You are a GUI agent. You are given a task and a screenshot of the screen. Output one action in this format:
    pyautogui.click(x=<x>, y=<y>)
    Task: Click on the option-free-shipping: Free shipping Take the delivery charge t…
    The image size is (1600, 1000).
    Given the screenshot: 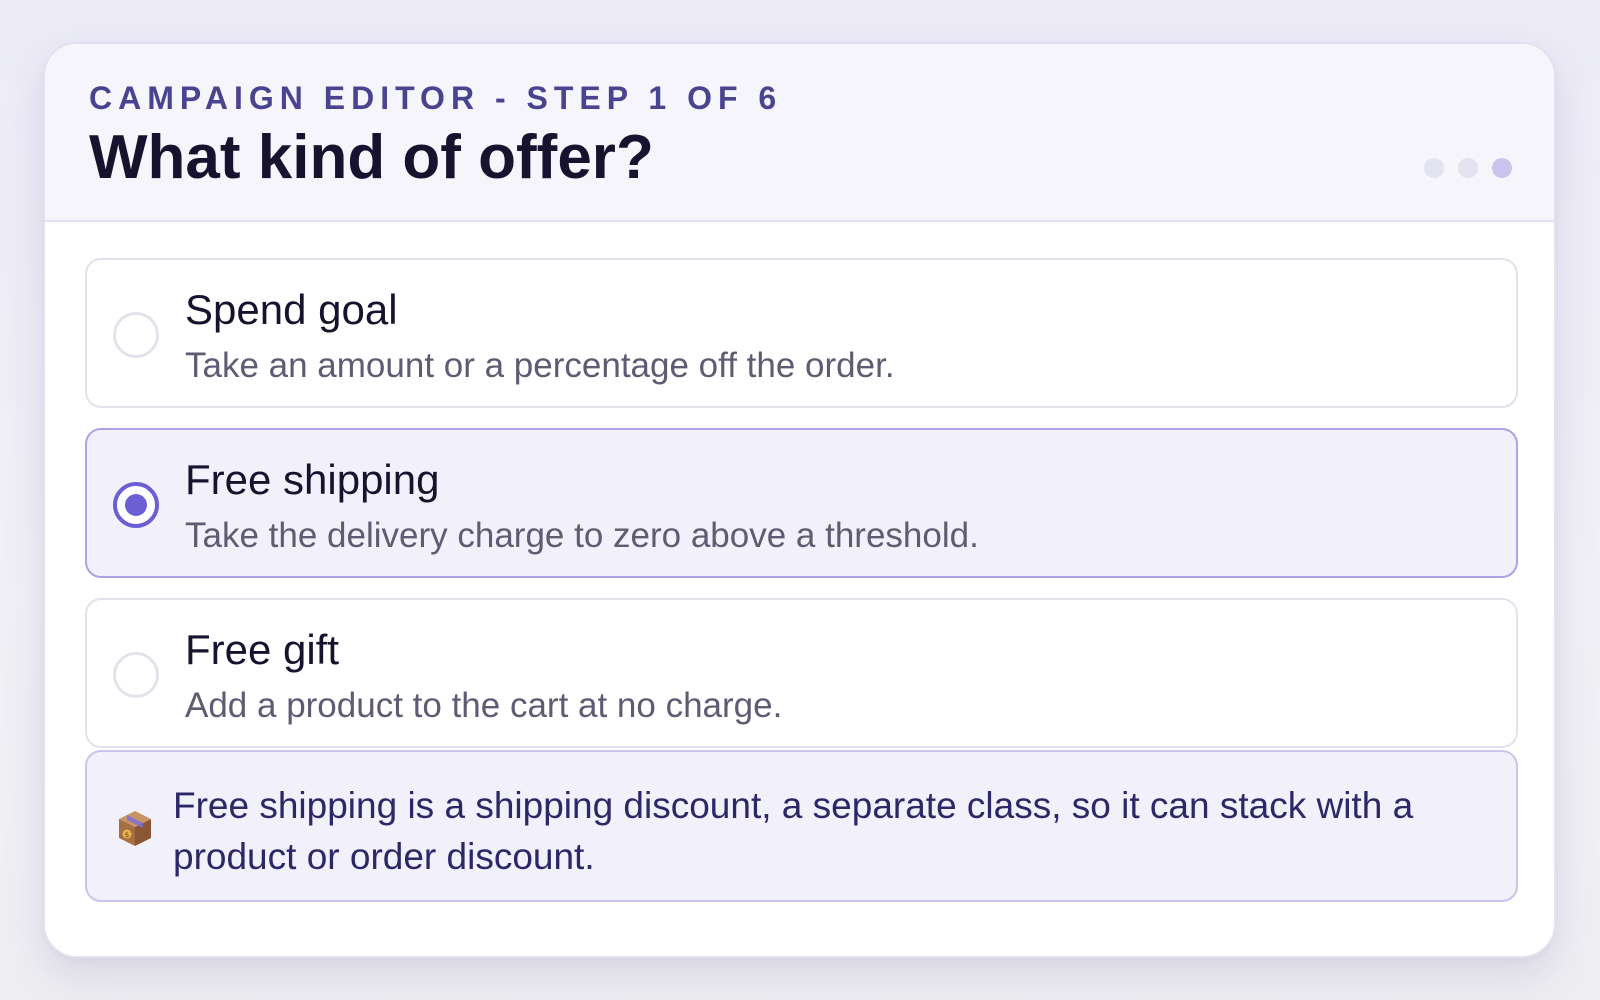 What is the action you would take?
    pyautogui.click(x=801, y=503)
    